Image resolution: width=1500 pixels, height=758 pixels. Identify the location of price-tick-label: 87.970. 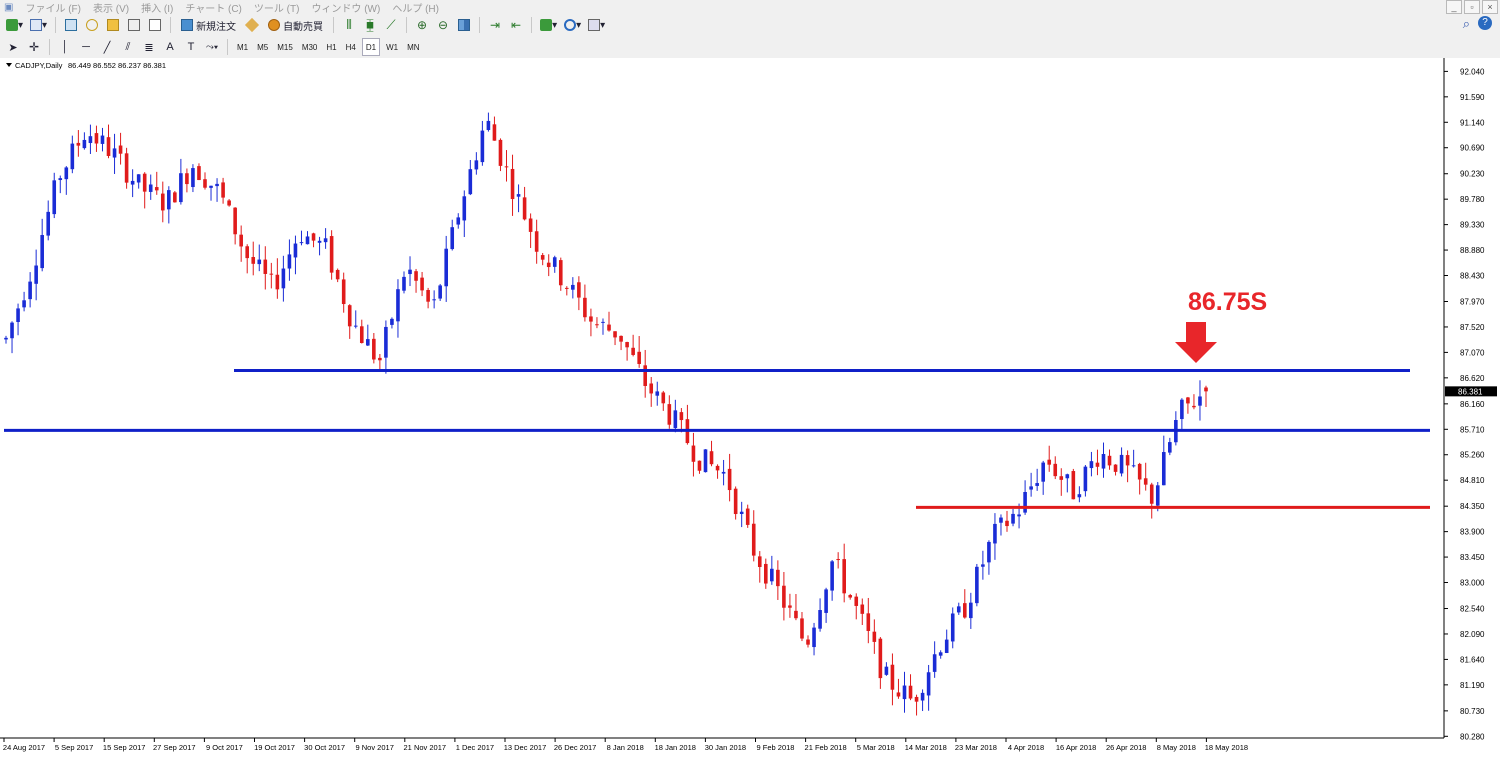
(1472, 302).